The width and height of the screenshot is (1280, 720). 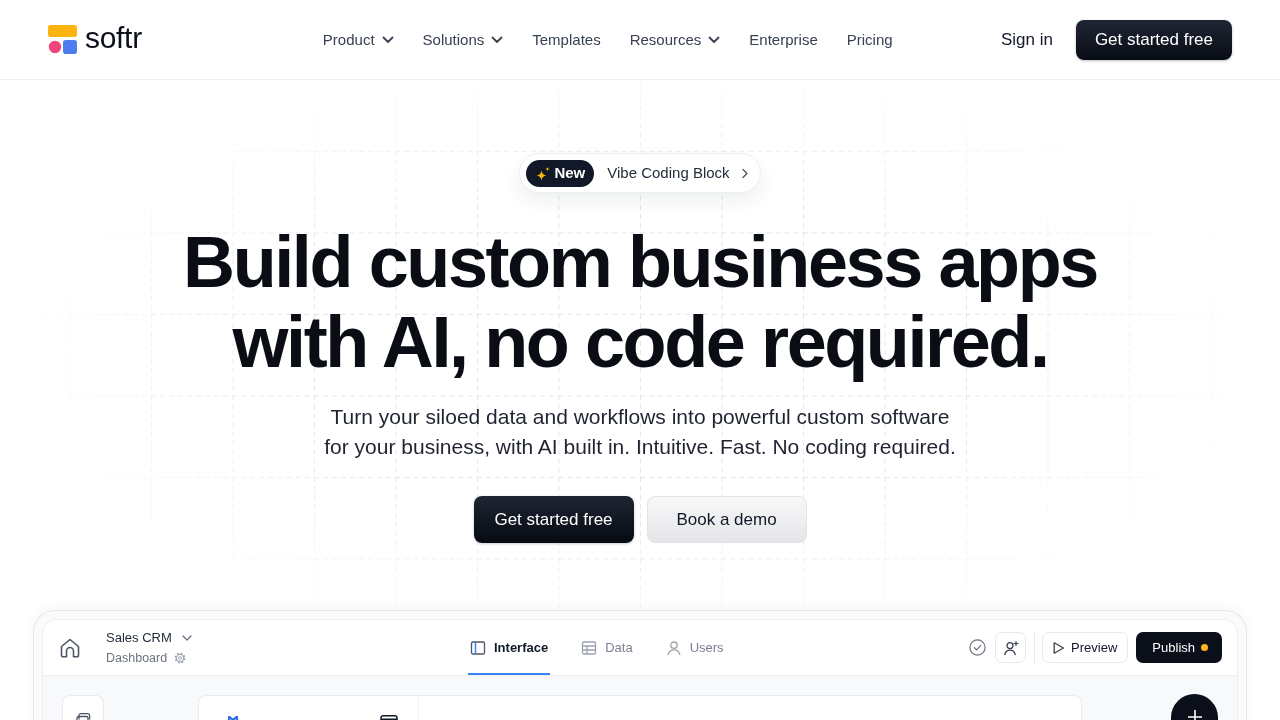 What do you see at coordinates (566, 39) in the screenshot?
I see `nav-link: Templates` at bounding box center [566, 39].